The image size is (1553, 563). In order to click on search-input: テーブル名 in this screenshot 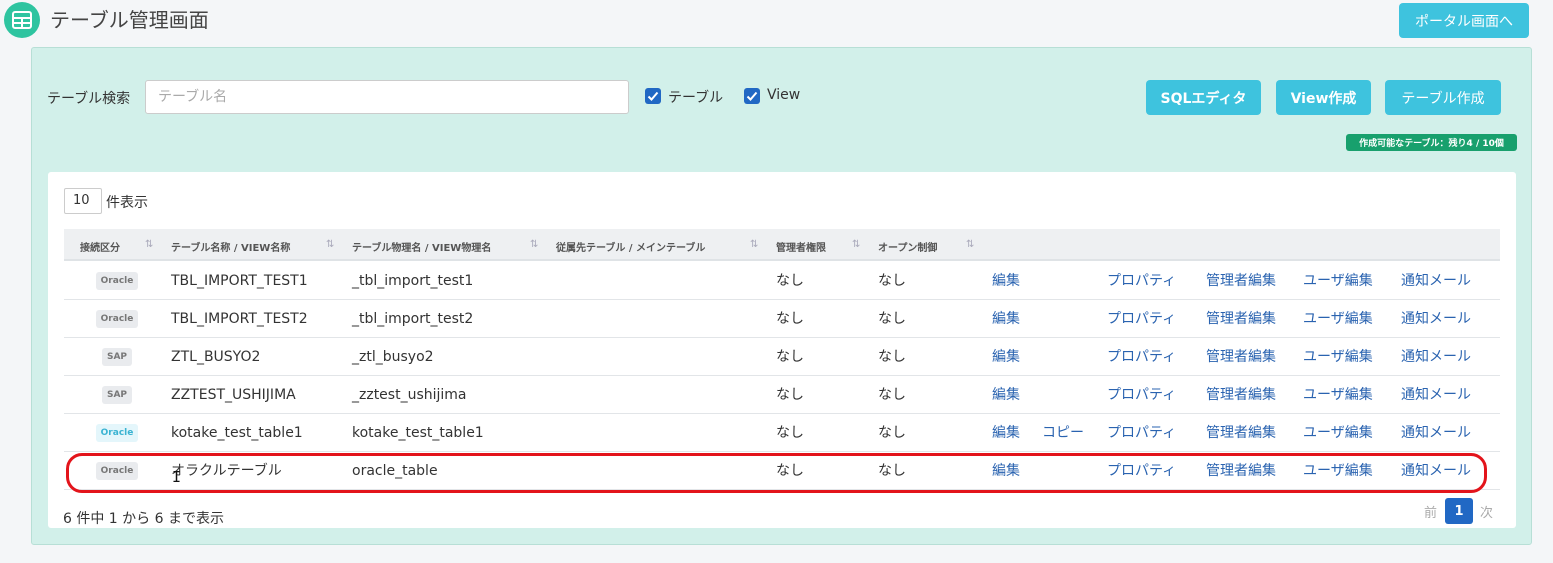, I will do `click(387, 97)`.